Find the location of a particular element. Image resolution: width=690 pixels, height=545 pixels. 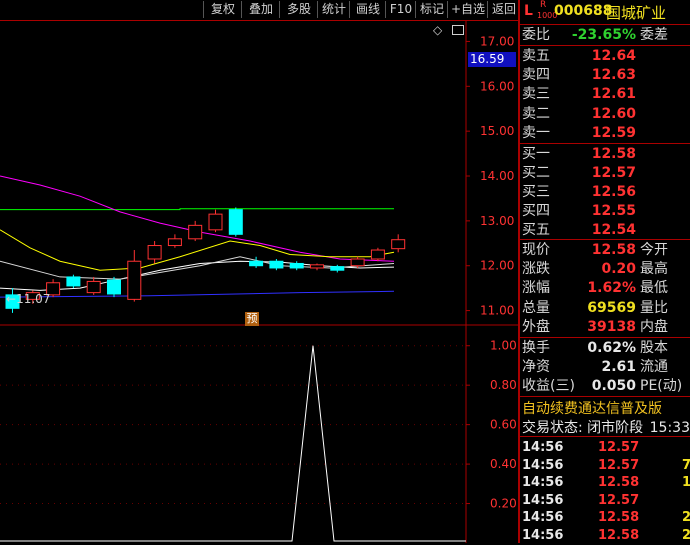

quote-row-label2: 最高 is located at coordinates (654, 269).